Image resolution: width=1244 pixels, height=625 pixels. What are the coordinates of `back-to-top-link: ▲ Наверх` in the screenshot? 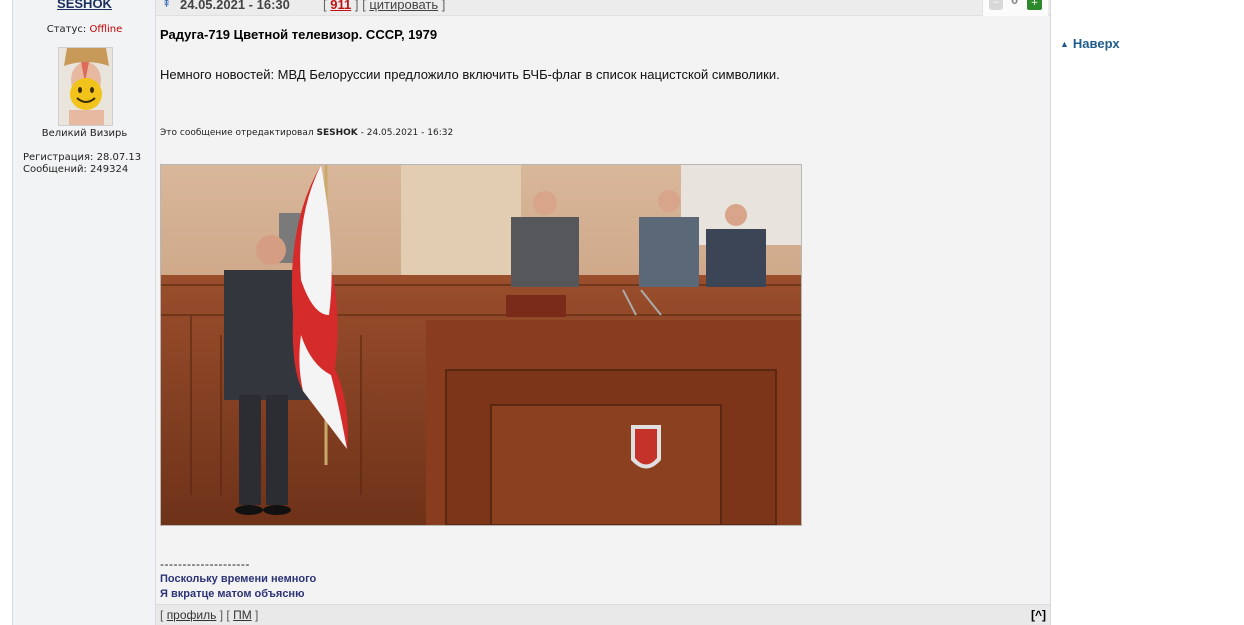 It's located at (1090, 43).